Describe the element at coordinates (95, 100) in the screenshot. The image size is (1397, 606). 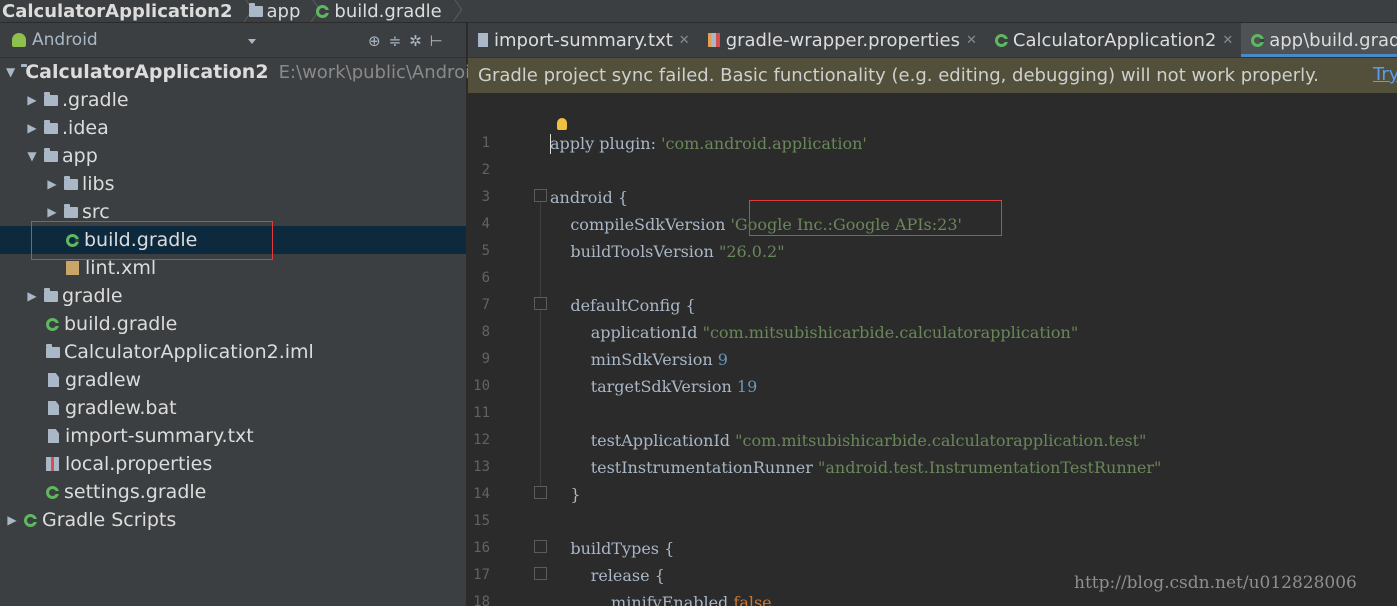
I see `tree-item-label: .gradle` at that location.